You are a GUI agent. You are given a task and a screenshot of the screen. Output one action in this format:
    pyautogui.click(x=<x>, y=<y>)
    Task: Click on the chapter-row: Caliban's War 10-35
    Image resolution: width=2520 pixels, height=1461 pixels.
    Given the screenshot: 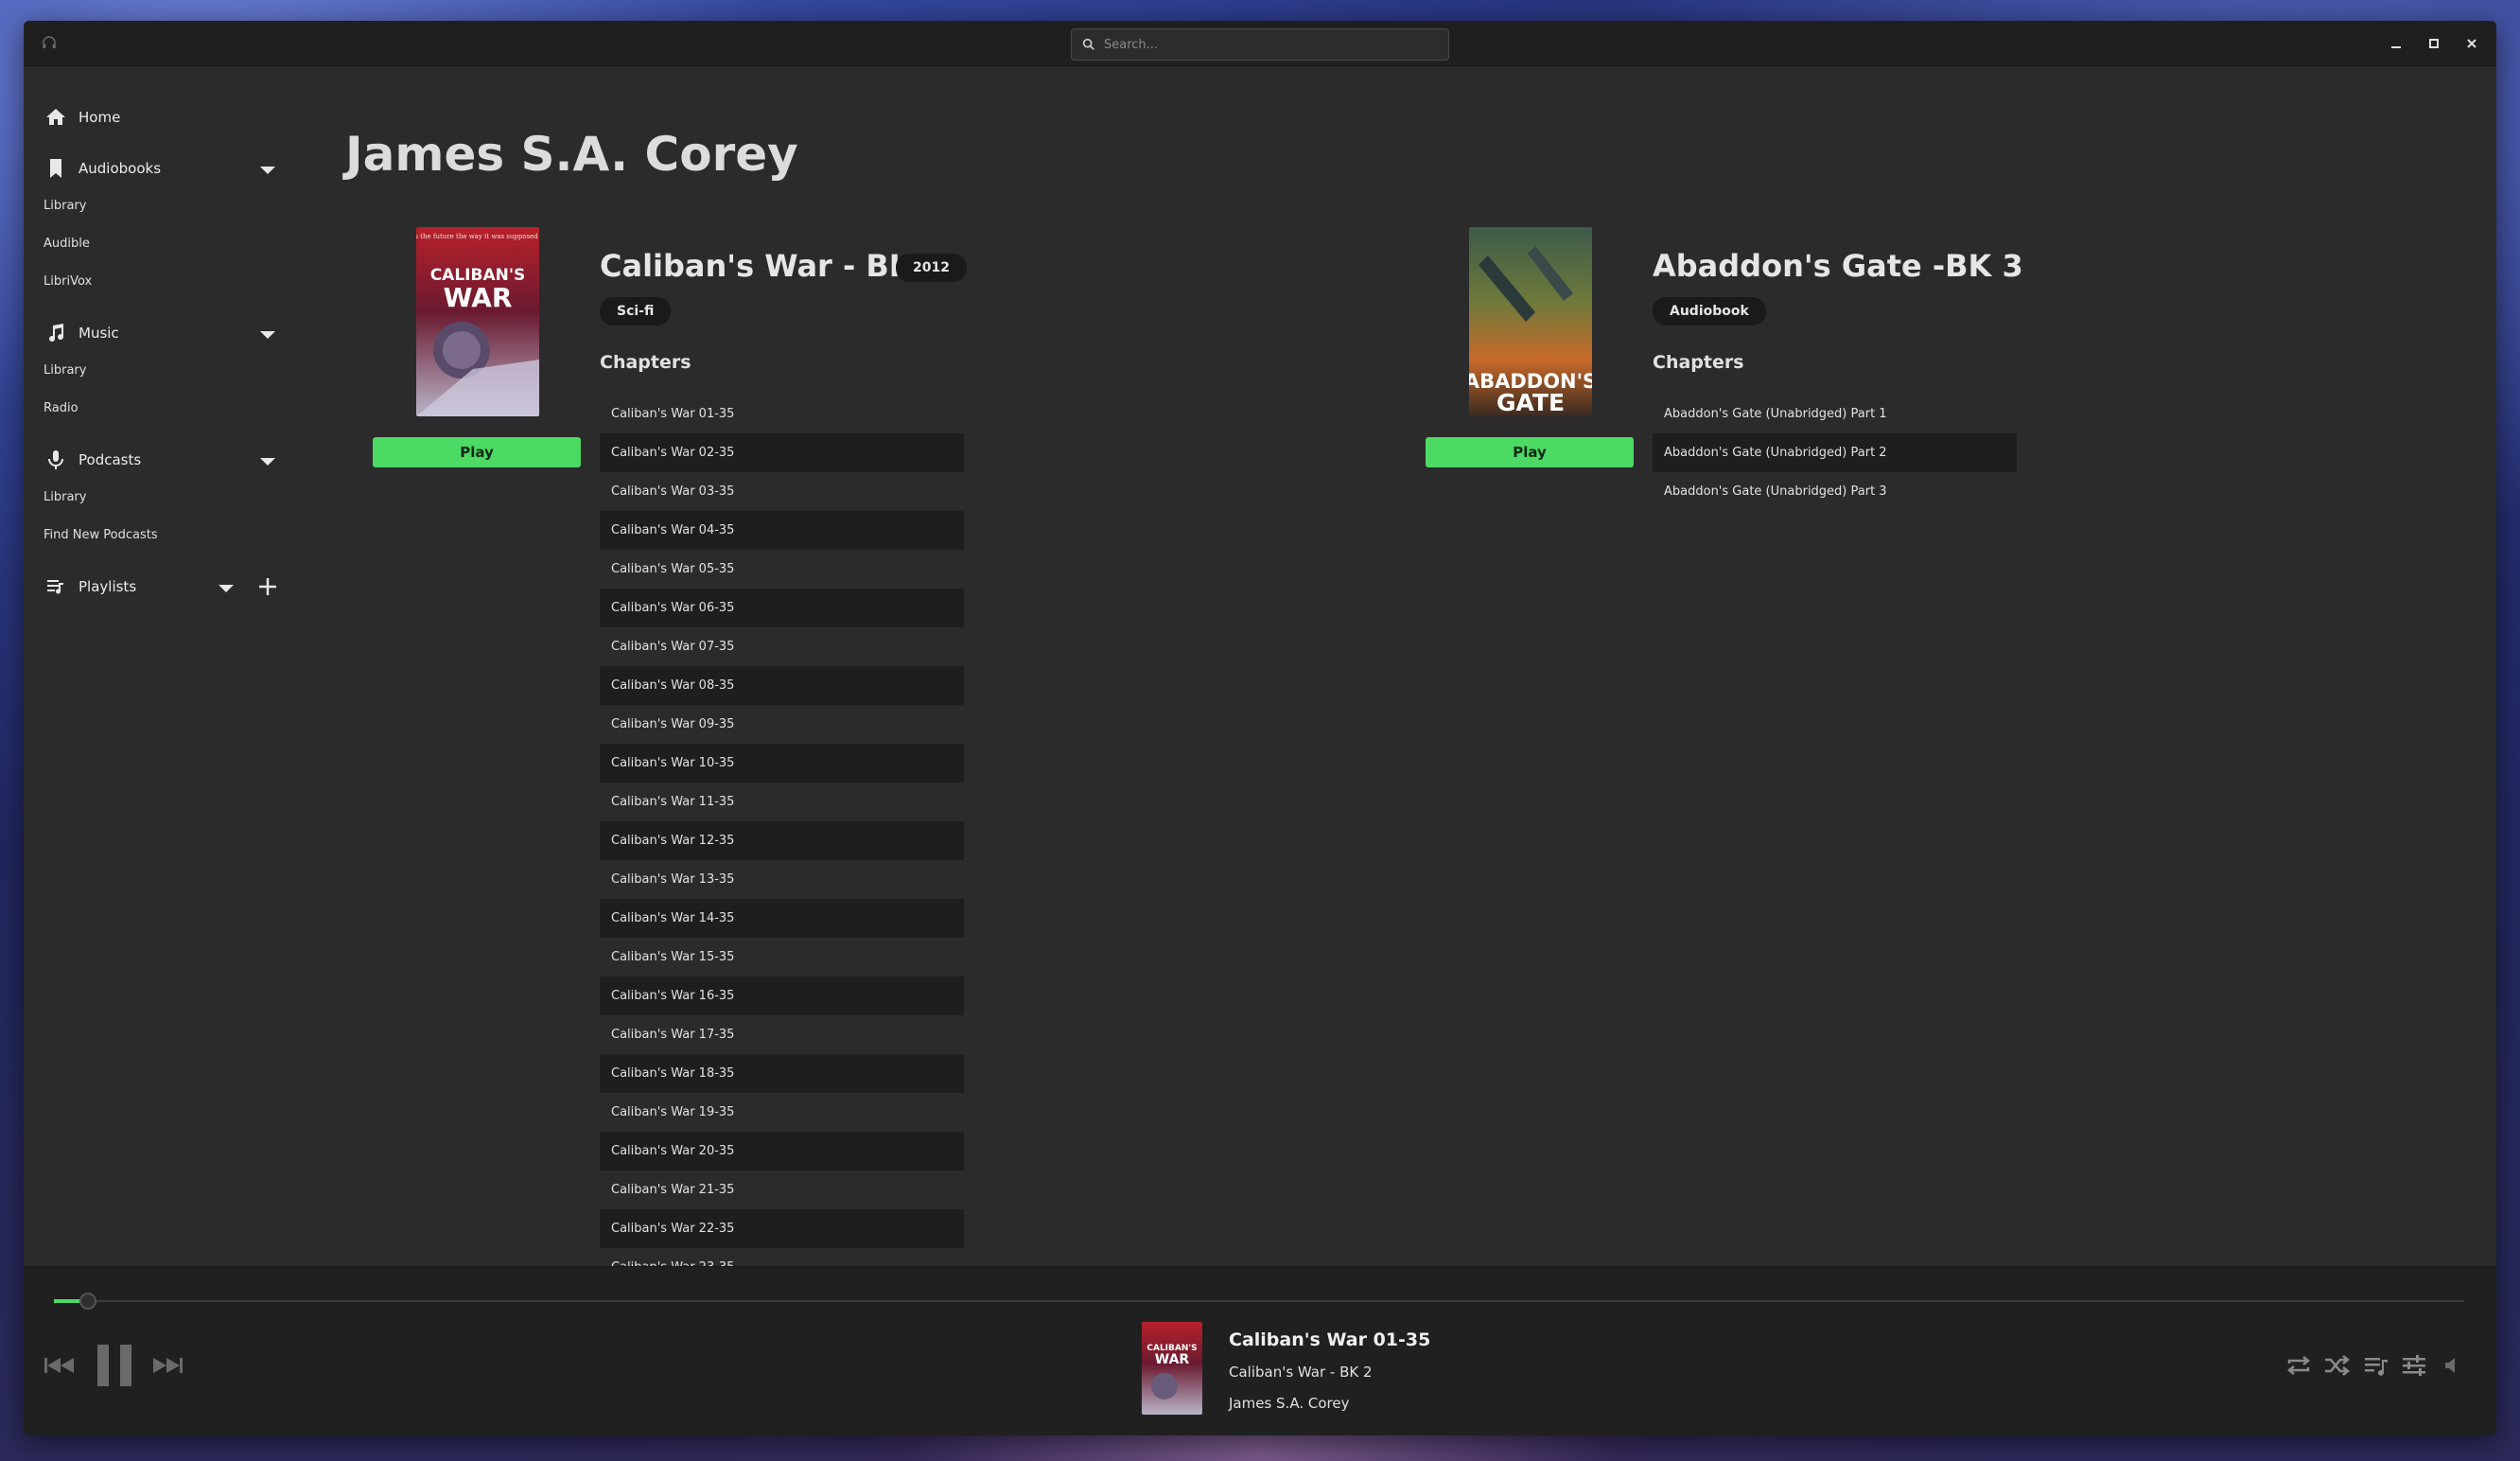 What is the action you would take?
    pyautogui.click(x=782, y=763)
    